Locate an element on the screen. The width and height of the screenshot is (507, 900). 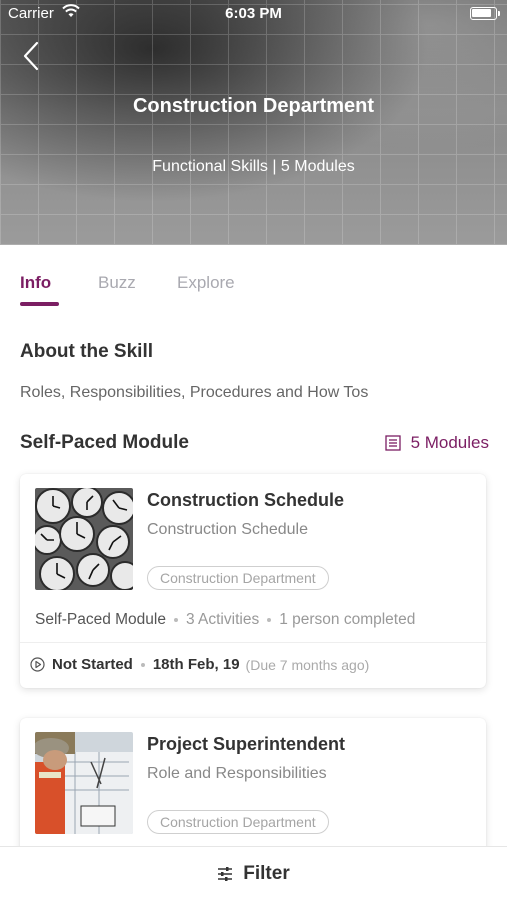
list-icon is located at coordinates (392, 443).